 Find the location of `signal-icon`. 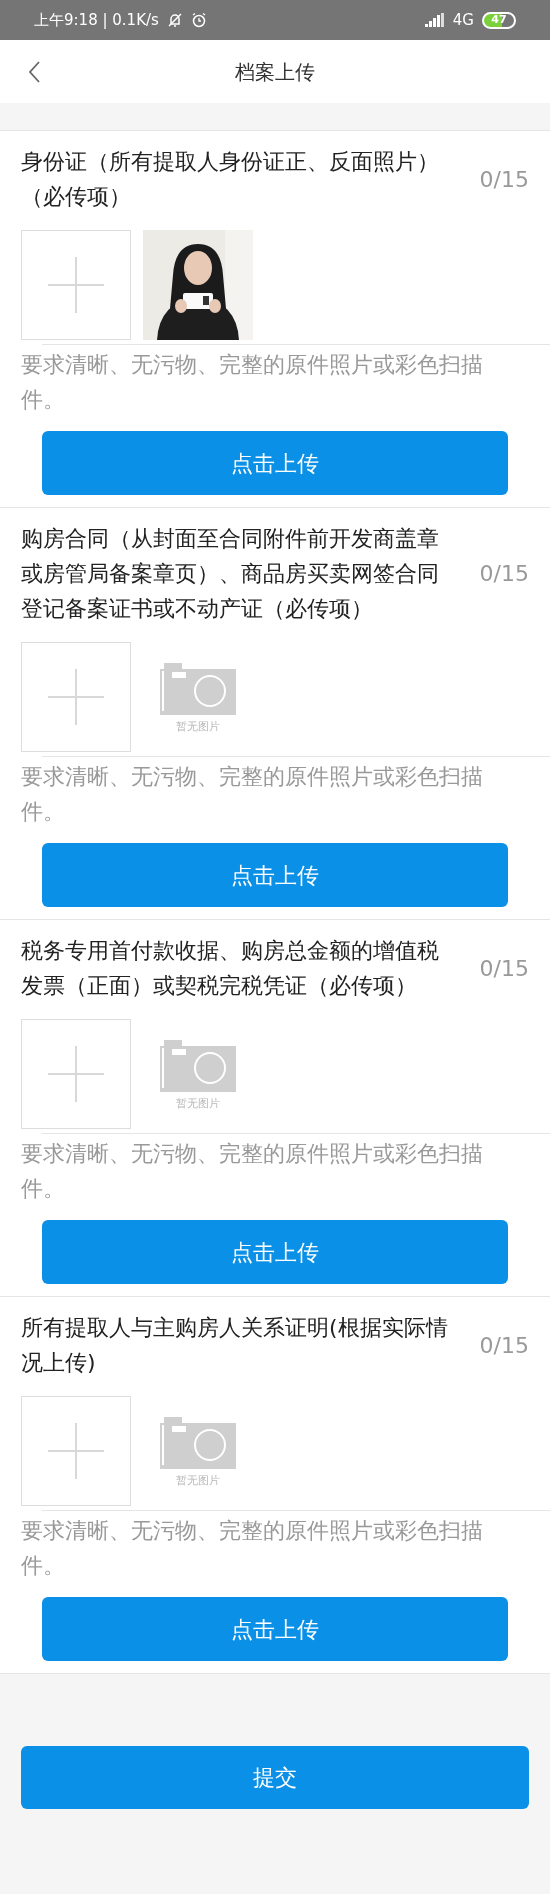

signal-icon is located at coordinates (434, 20).